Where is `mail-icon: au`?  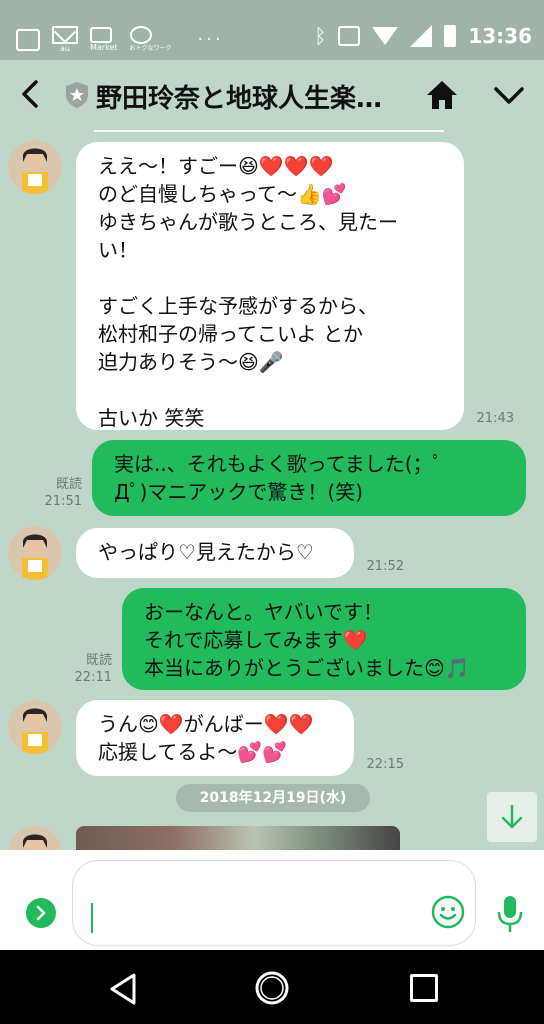 mail-icon: au is located at coordinates (65, 39).